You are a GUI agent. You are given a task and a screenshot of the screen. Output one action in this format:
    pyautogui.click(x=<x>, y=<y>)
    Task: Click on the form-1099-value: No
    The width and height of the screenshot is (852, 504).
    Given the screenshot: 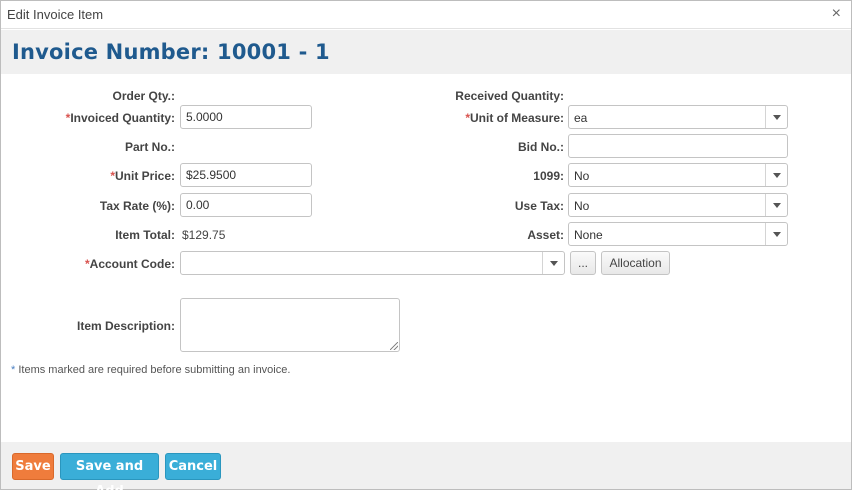 What is the action you would take?
    pyautogui.click(x=582, y=176)
    